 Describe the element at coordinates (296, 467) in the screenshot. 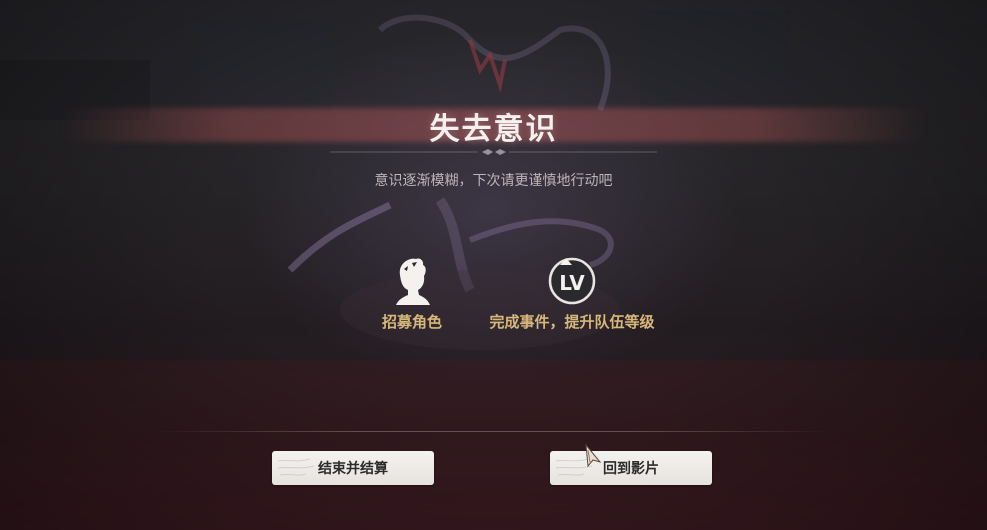

I see `button-decoration-icon` at that location.